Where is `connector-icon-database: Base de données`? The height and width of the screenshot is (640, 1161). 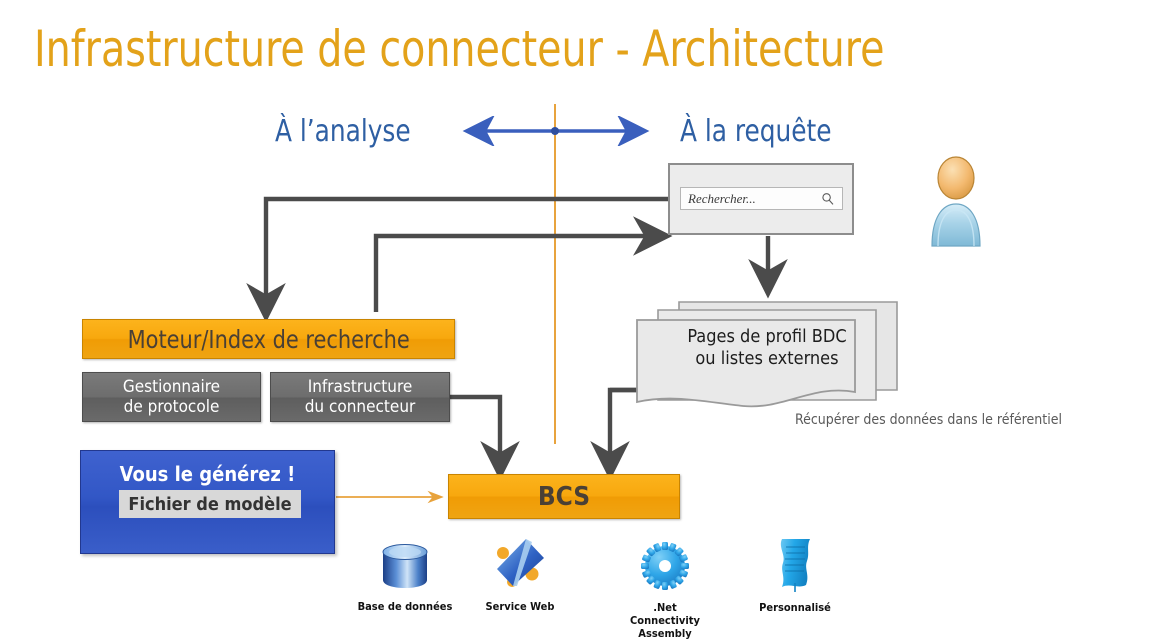 connector-icon-database: Base de données is located at coordinates (405, 576).